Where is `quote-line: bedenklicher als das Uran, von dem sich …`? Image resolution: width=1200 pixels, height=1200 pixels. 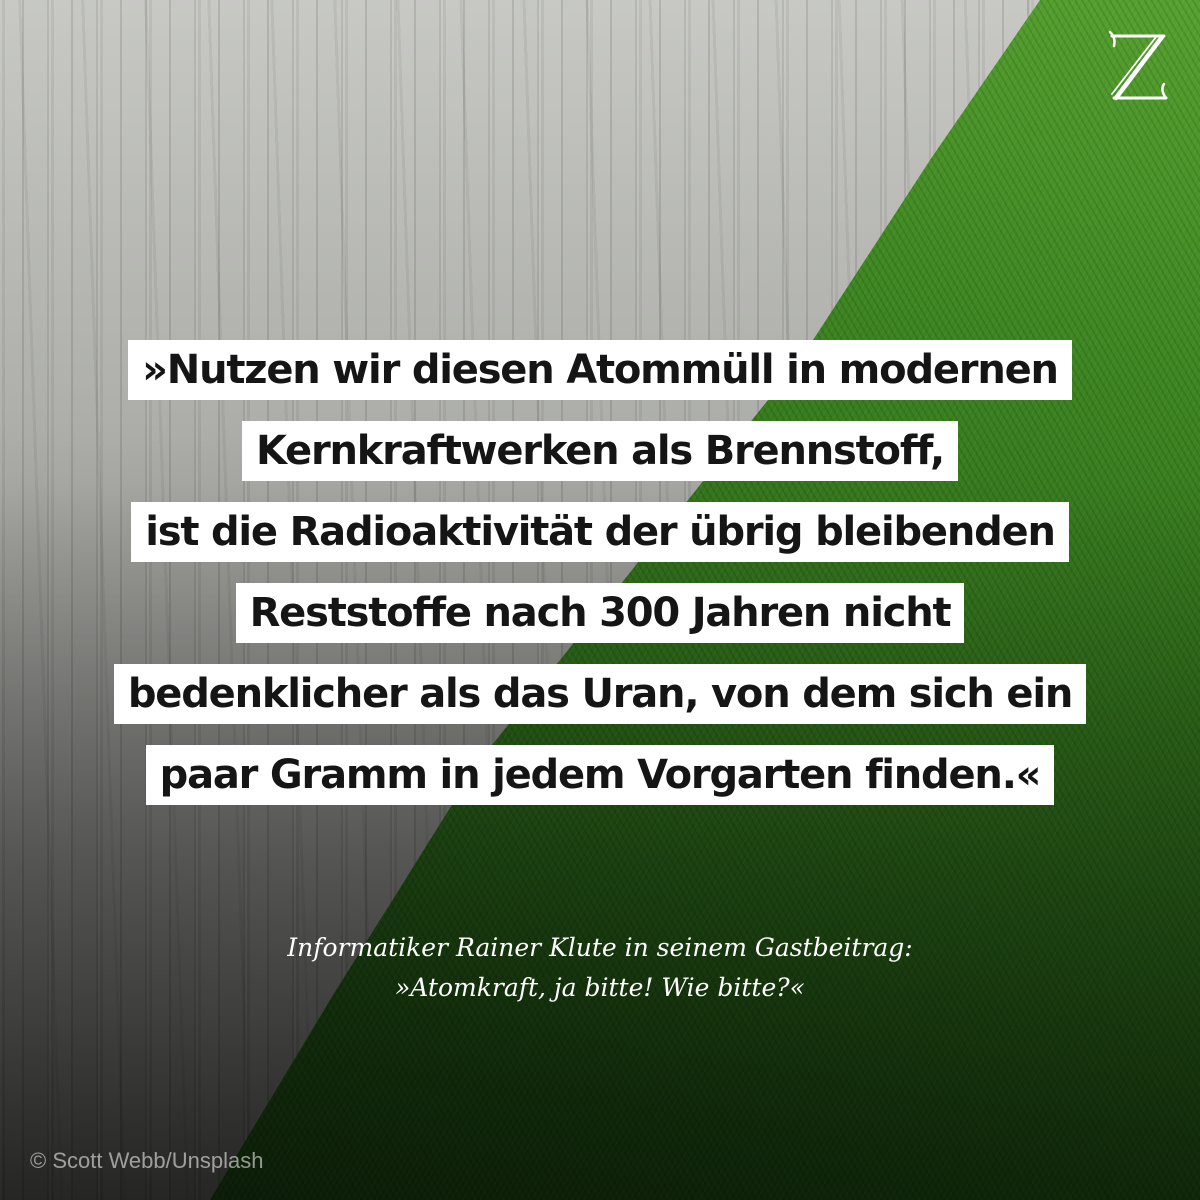 quote-line: bedenklicher als das Uran, von dem sich … is located at coordinates (600, 694).